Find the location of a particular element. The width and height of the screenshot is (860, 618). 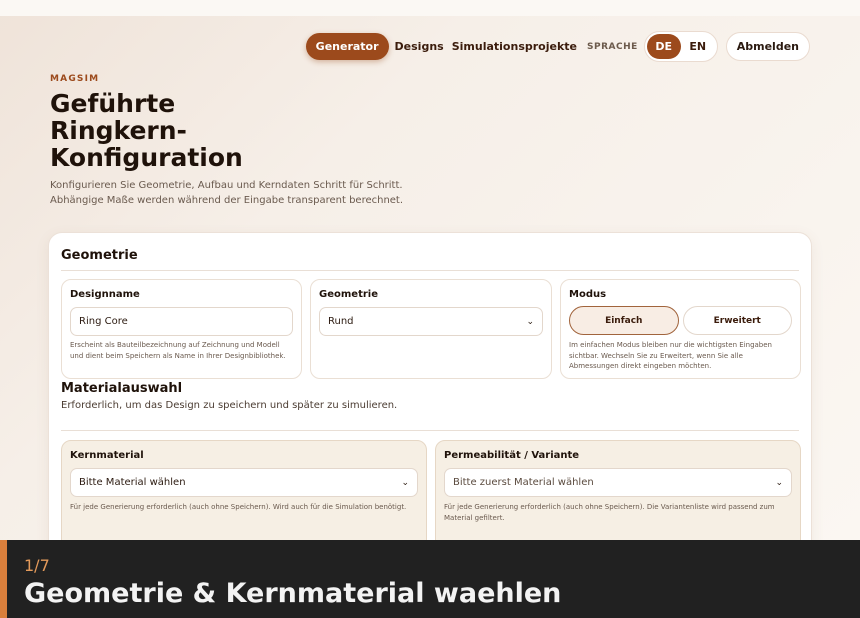

core-material-select-value: Bitte Material wählen is located at coordinates (132, 482).